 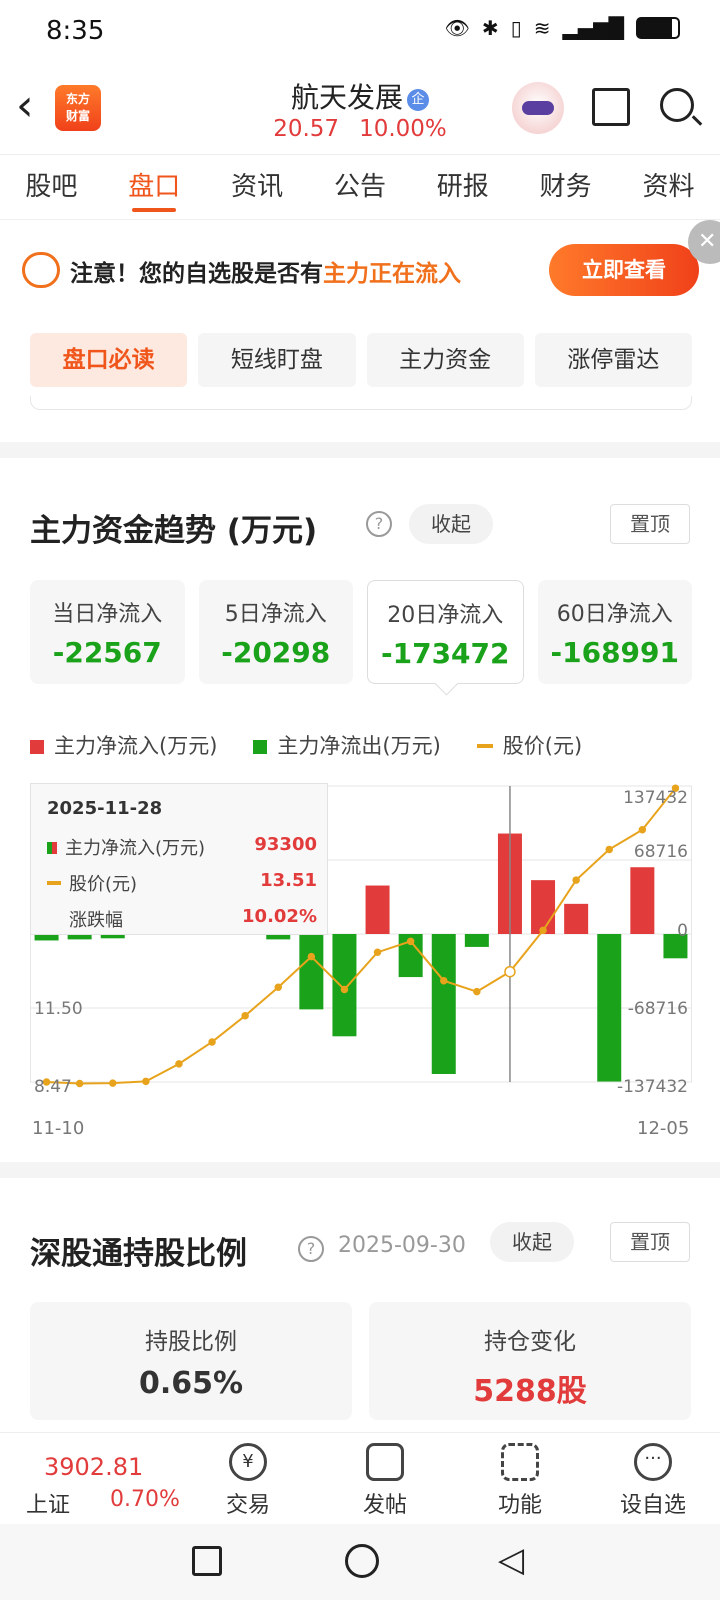 I want to click on flow-card-20d: 20日净流入 -173472, so click(x=445, y=632).